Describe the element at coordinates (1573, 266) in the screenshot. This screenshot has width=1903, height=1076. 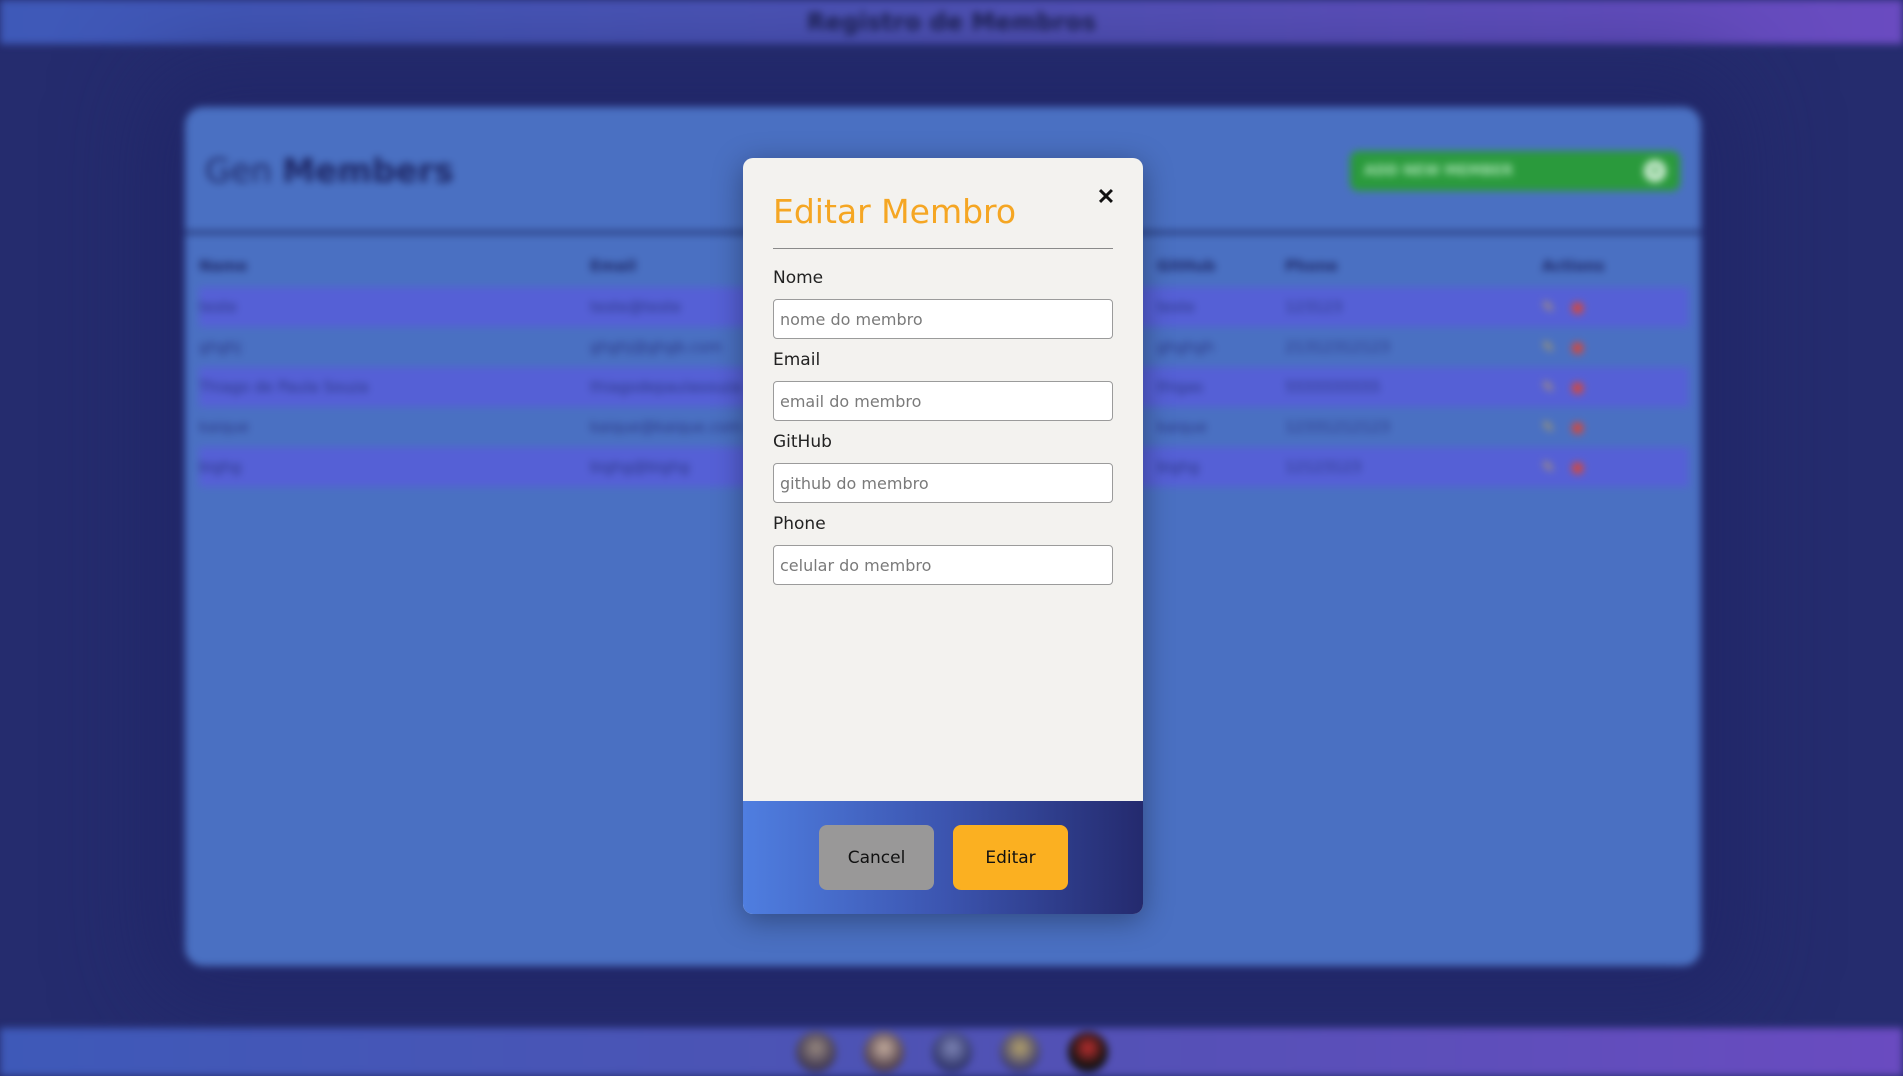
I see `column-header-actions: Actions` at that location.